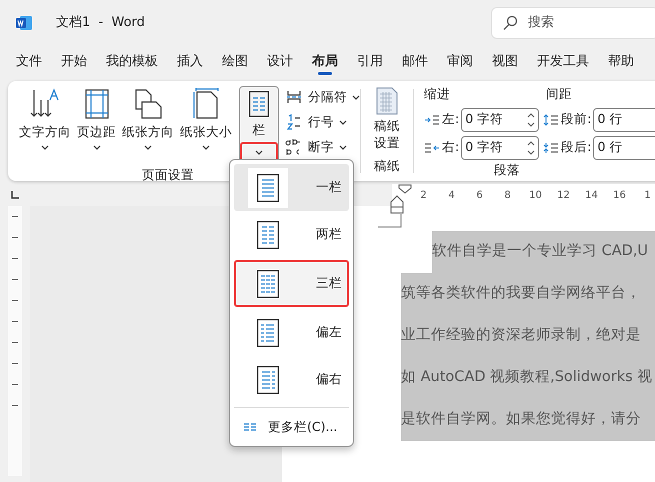 The width and height of the screenshot is (655, 482). What do you see at coordinates (507, 195) in the screenshot?
I see `ruler-number: 8` at bounding box center [507, 195].